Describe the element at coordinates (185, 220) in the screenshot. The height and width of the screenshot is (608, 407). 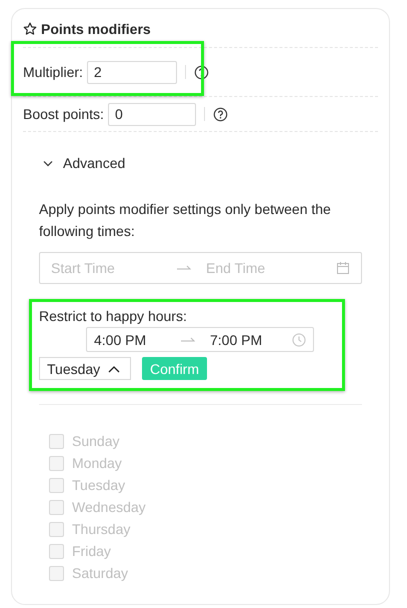
I see `description-text: Apply points modifier settings only between the following times:` at that location.